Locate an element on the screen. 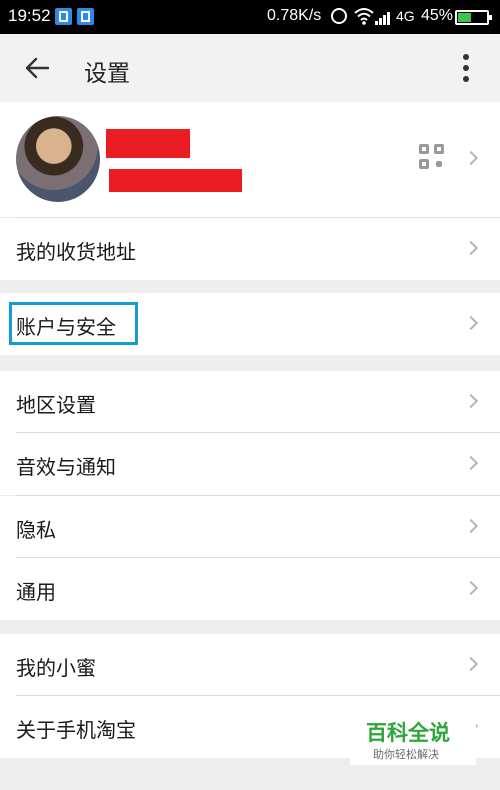 The width and height of the screenshot is (500, 790). watermark-subtitle: 助你轻松解决 is located at coordinates (406, 754).